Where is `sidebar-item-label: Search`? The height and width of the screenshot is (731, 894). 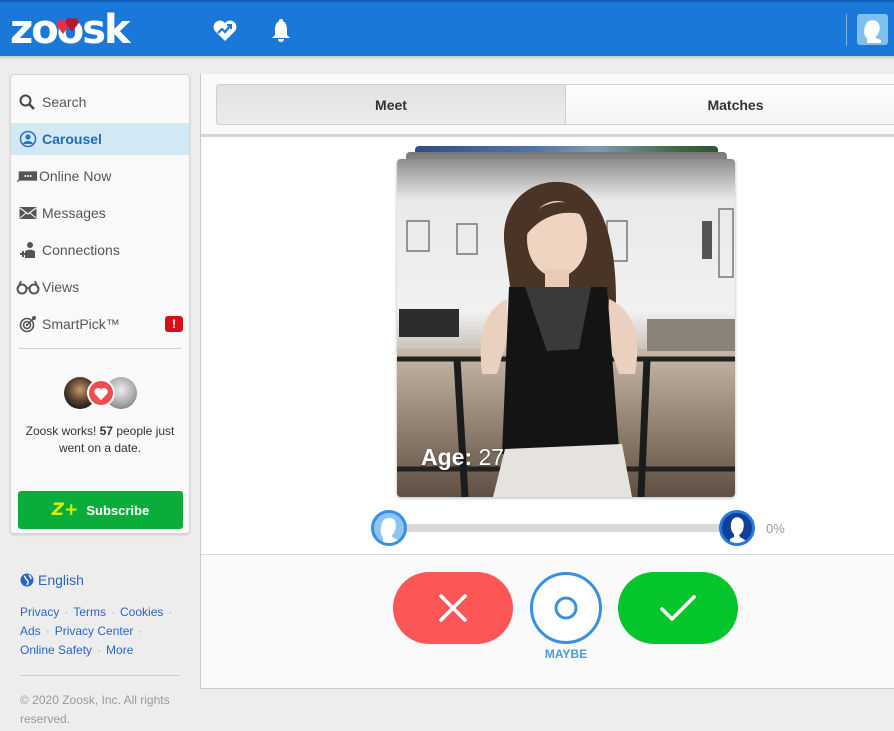
sidebar-item-label: Search is located at coordinates (64, 102).